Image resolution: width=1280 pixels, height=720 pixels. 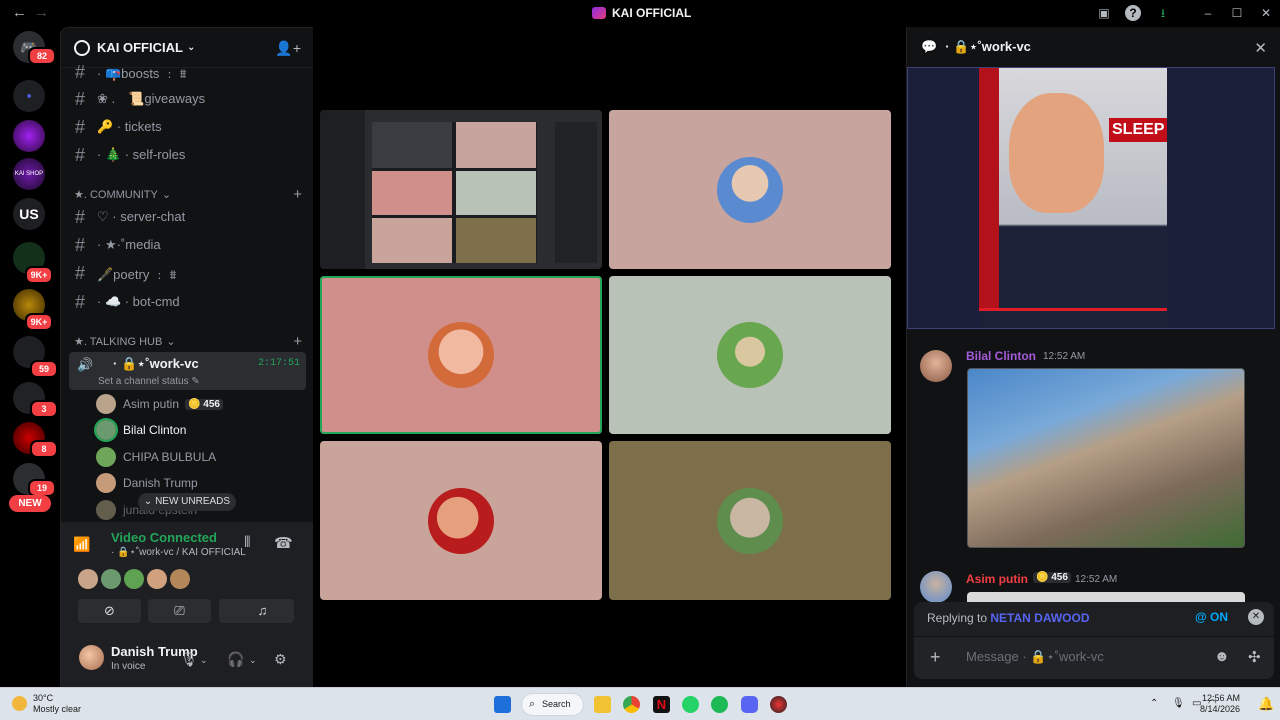 What do you see at coordinates (749, 704) in the screenshot?
I see `discord-taskbar-icon` at bounding box center [749, 704].